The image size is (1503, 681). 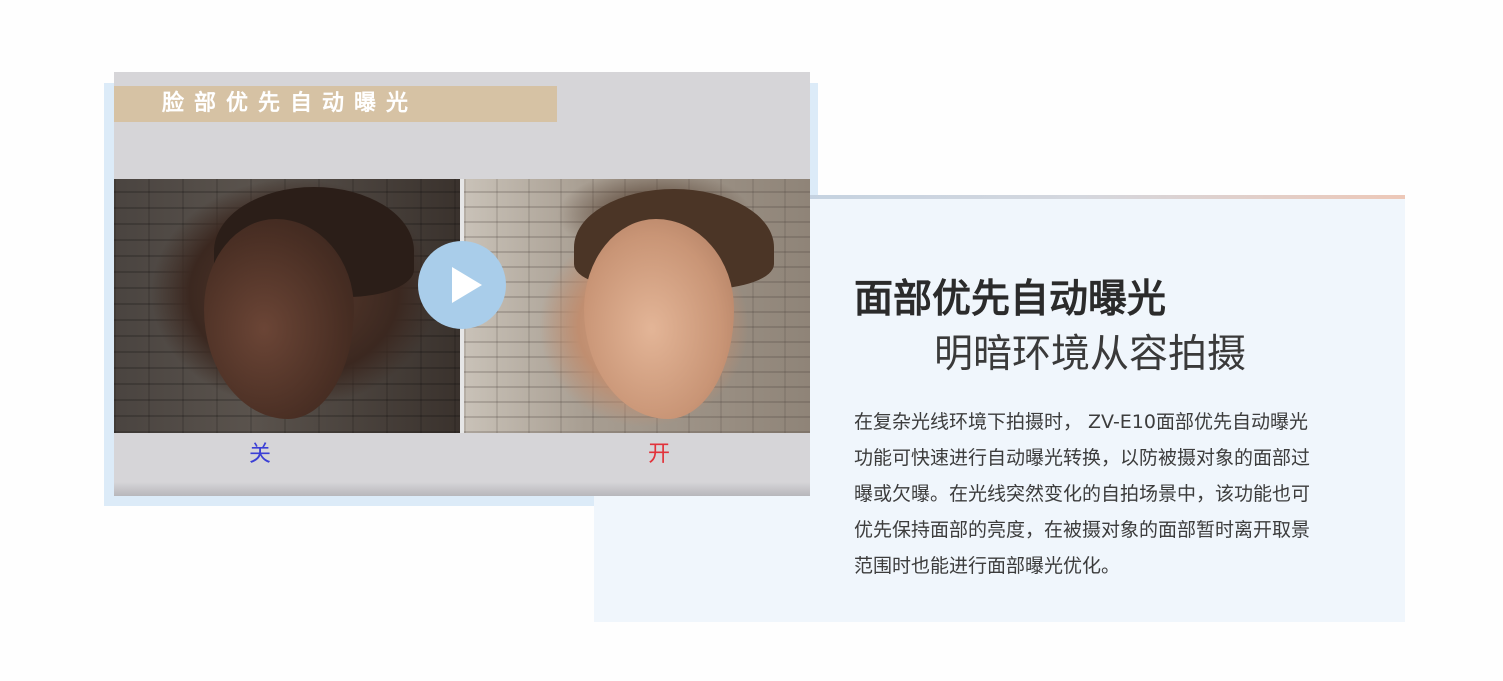 I want to click on video-title-band: 脸部优先自动曝光, so click(x=335, y=104).